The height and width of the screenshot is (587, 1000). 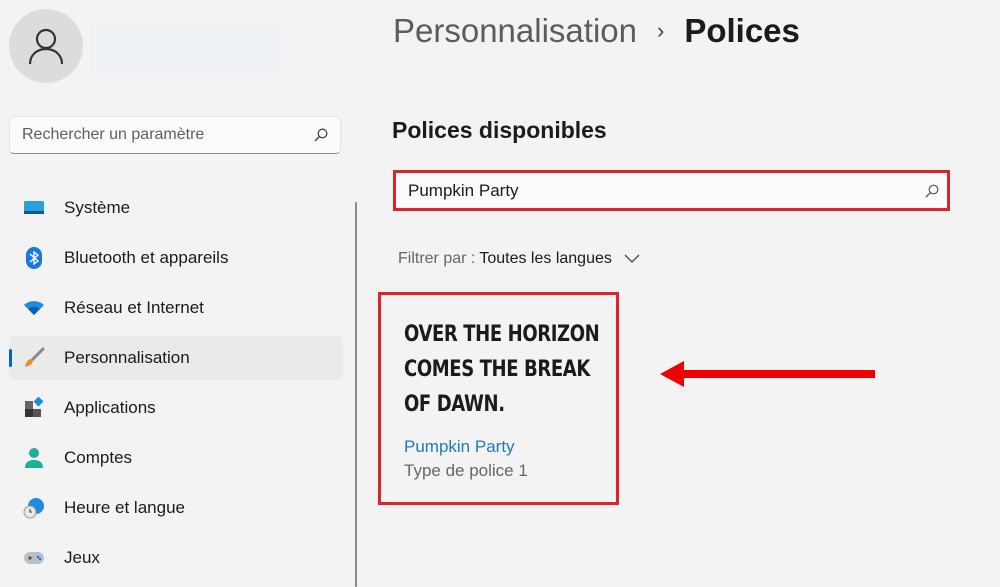 I want to click on font-search-input: Pumpkin Party, so click(x=671, y=190).